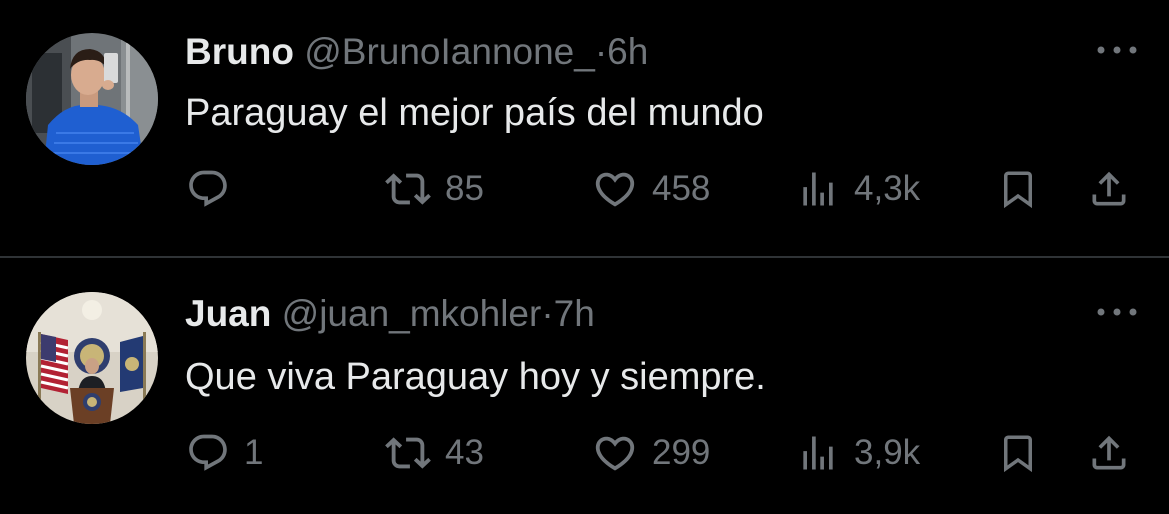 This screenshot has width=1169, height=514. What do you see at coordinates (887, 452) in the screenshot?
I see `views-count: 3,9k` at bounding box center [887, 452].